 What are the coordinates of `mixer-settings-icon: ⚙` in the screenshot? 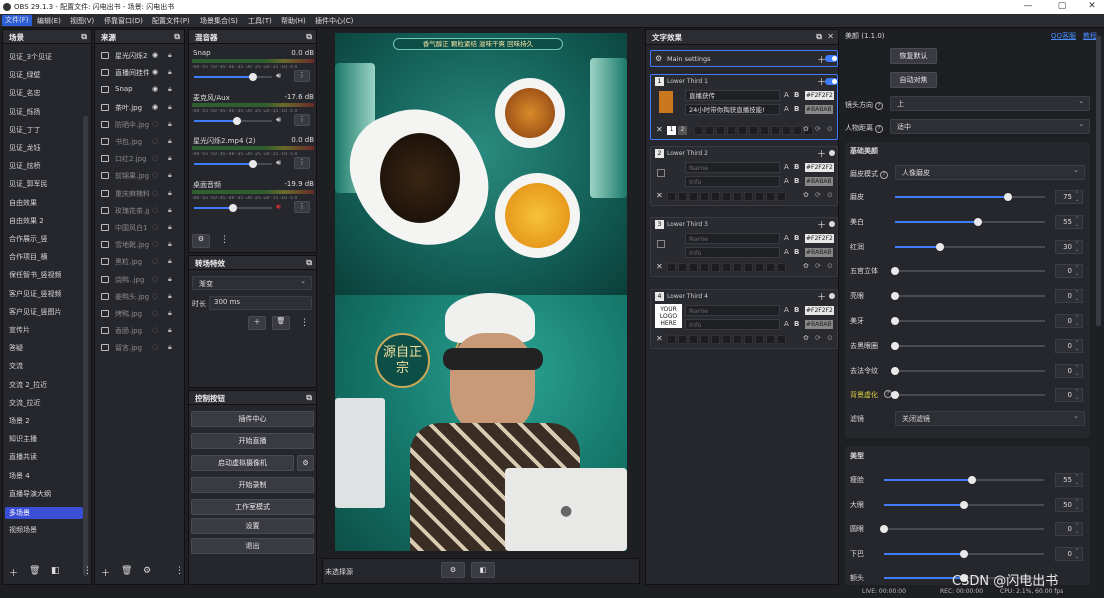 It's located at (201, 241).